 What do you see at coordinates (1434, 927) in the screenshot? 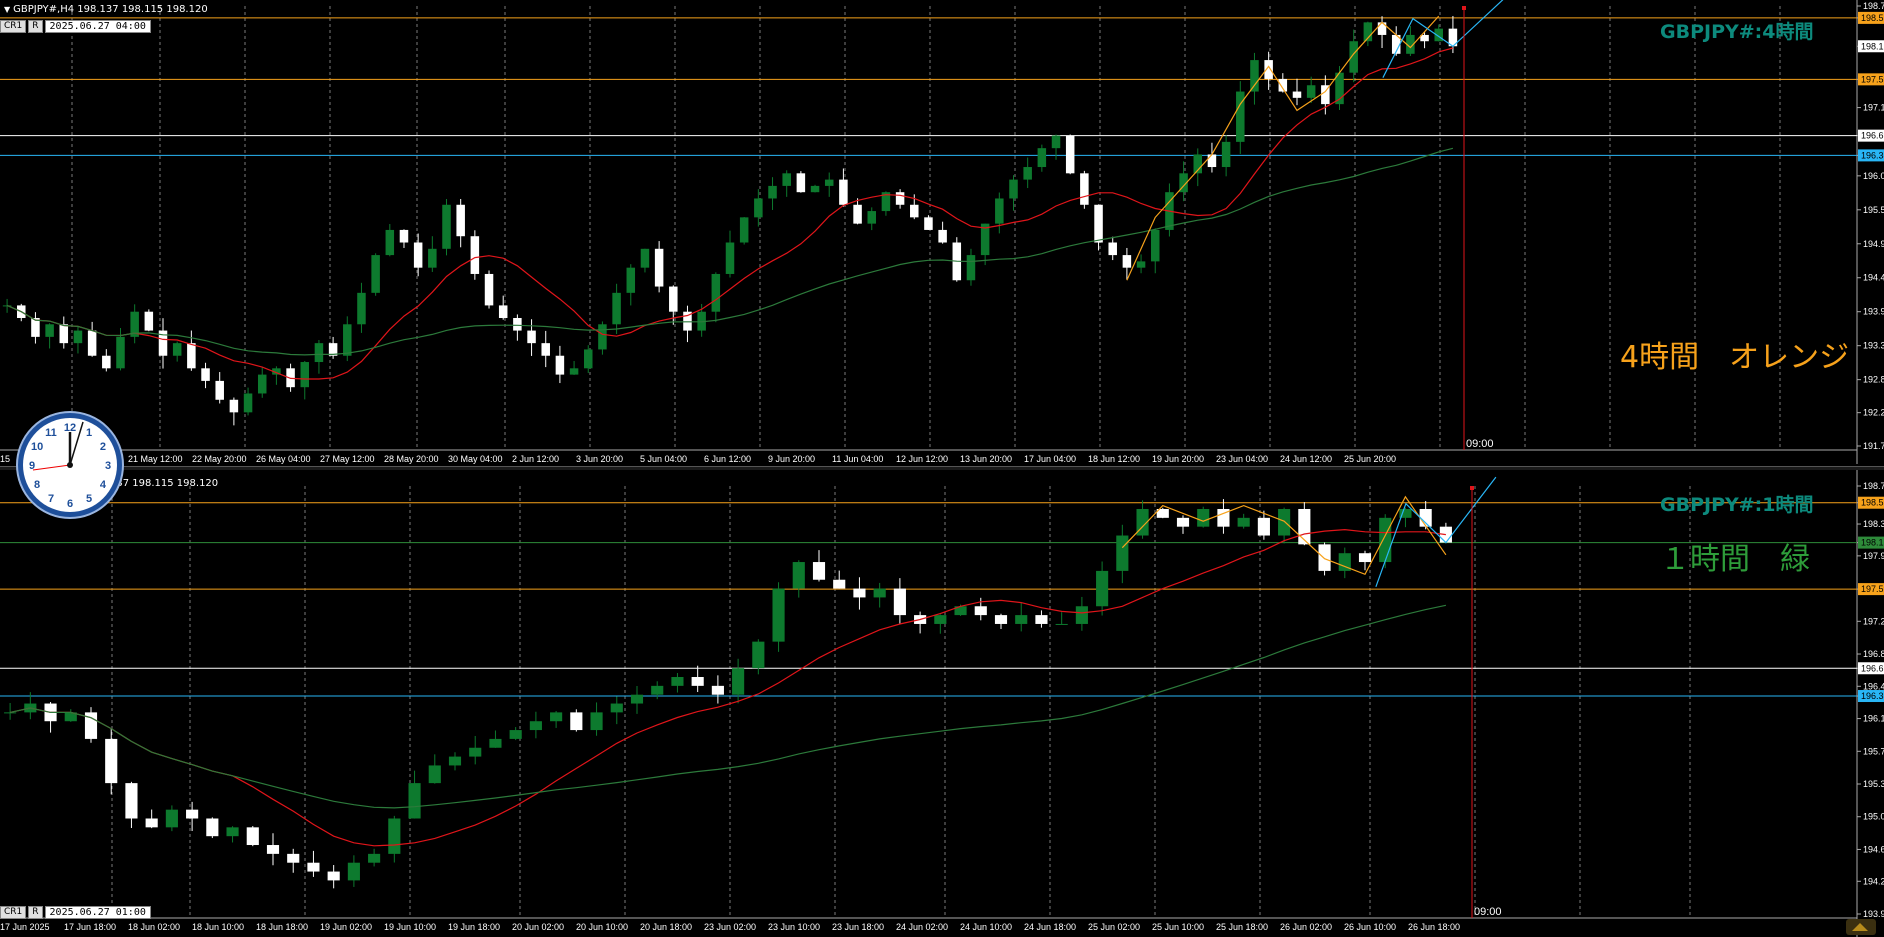
I see `time-tick-label: 26 Jun 18:00` at bounding box center [1434, 927].